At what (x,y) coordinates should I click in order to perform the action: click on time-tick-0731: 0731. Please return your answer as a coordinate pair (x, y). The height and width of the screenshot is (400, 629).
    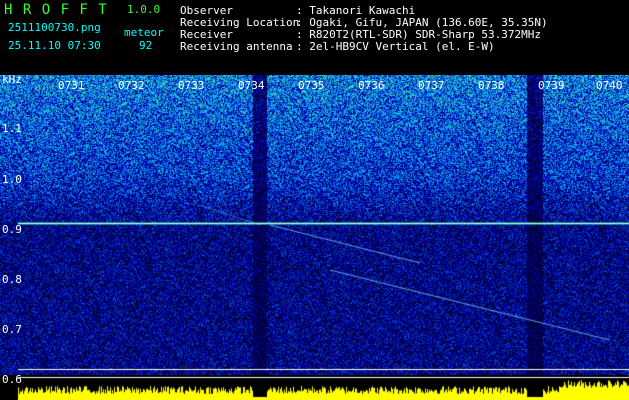
    Looking at the image, I should click on (71, 85).